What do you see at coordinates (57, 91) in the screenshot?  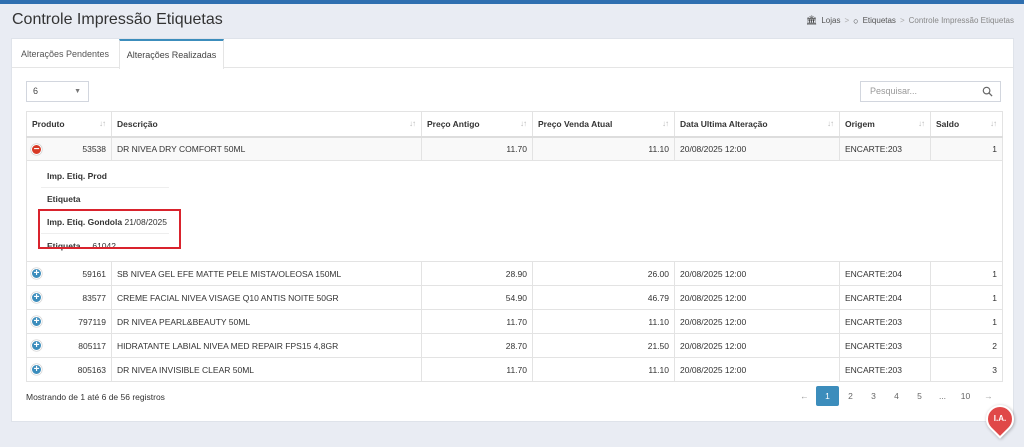 I see `page-size-select: 6 ▼` at bounding box center [57, 91].